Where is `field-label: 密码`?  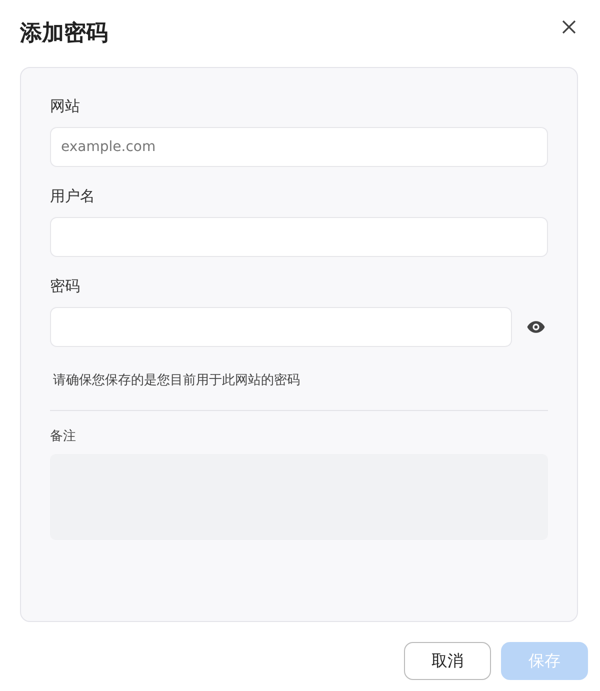
field-label: 密码 is located at coordinates (65, 286).